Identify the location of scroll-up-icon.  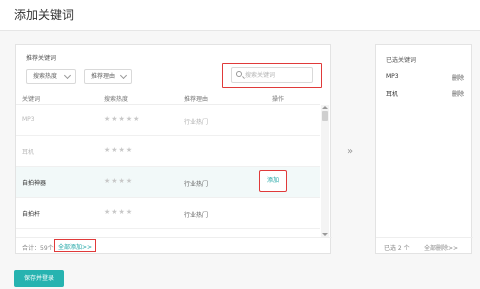
(325, 107).